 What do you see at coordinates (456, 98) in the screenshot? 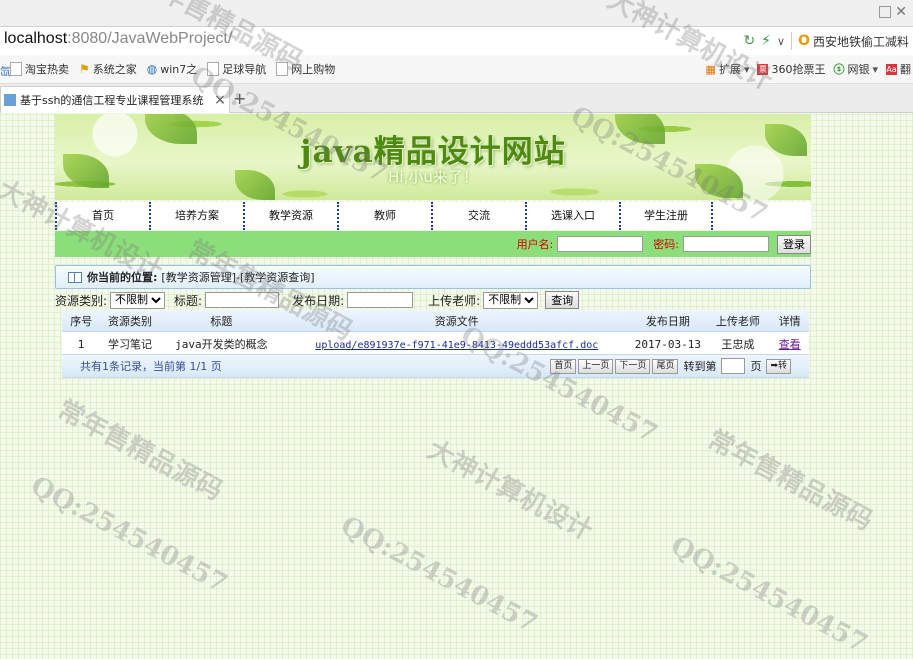
I see `tab-strip: 基于ssh的通信工程专业课程管理系统 × +` at bounding box center [456, 98].